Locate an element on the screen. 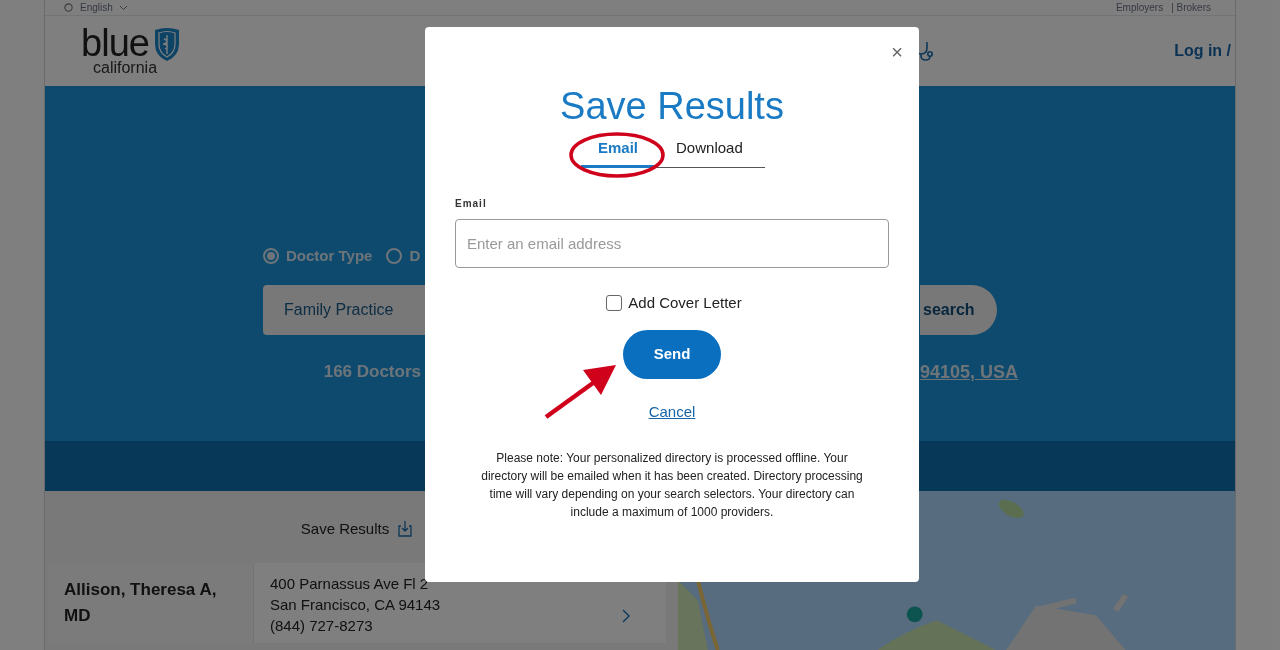 The image size is (1280, 650). language-selector: English is located at coordinates (96, 8).